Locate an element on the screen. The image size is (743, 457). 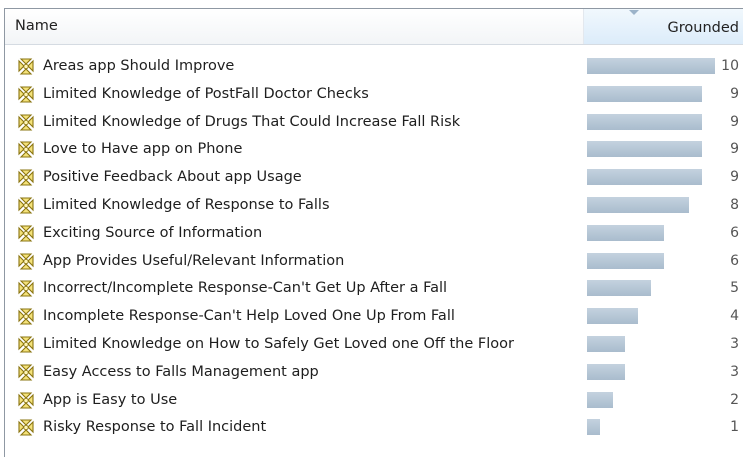
grounded-count: 5 is located at coordinates (734, 288).